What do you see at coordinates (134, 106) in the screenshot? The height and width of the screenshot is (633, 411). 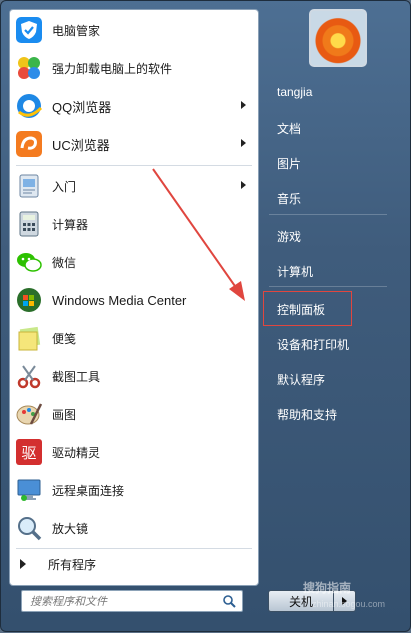 I see `program-item-qq-browser: QQ浏览器` at bounding box center [134, 106].